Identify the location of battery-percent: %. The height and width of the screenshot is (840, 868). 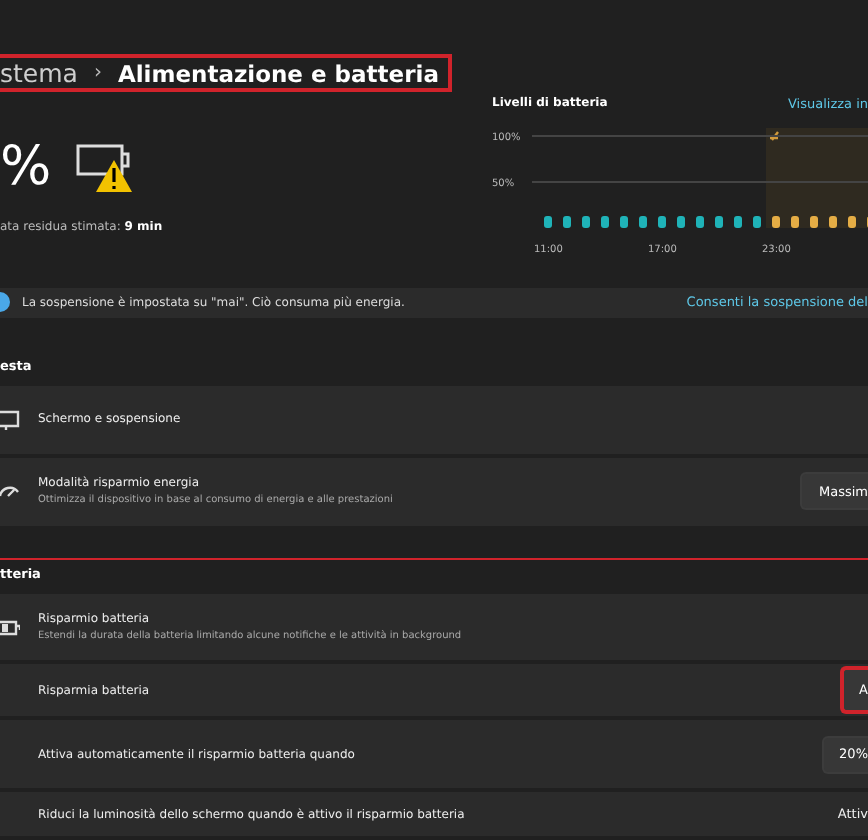
(26, 168).